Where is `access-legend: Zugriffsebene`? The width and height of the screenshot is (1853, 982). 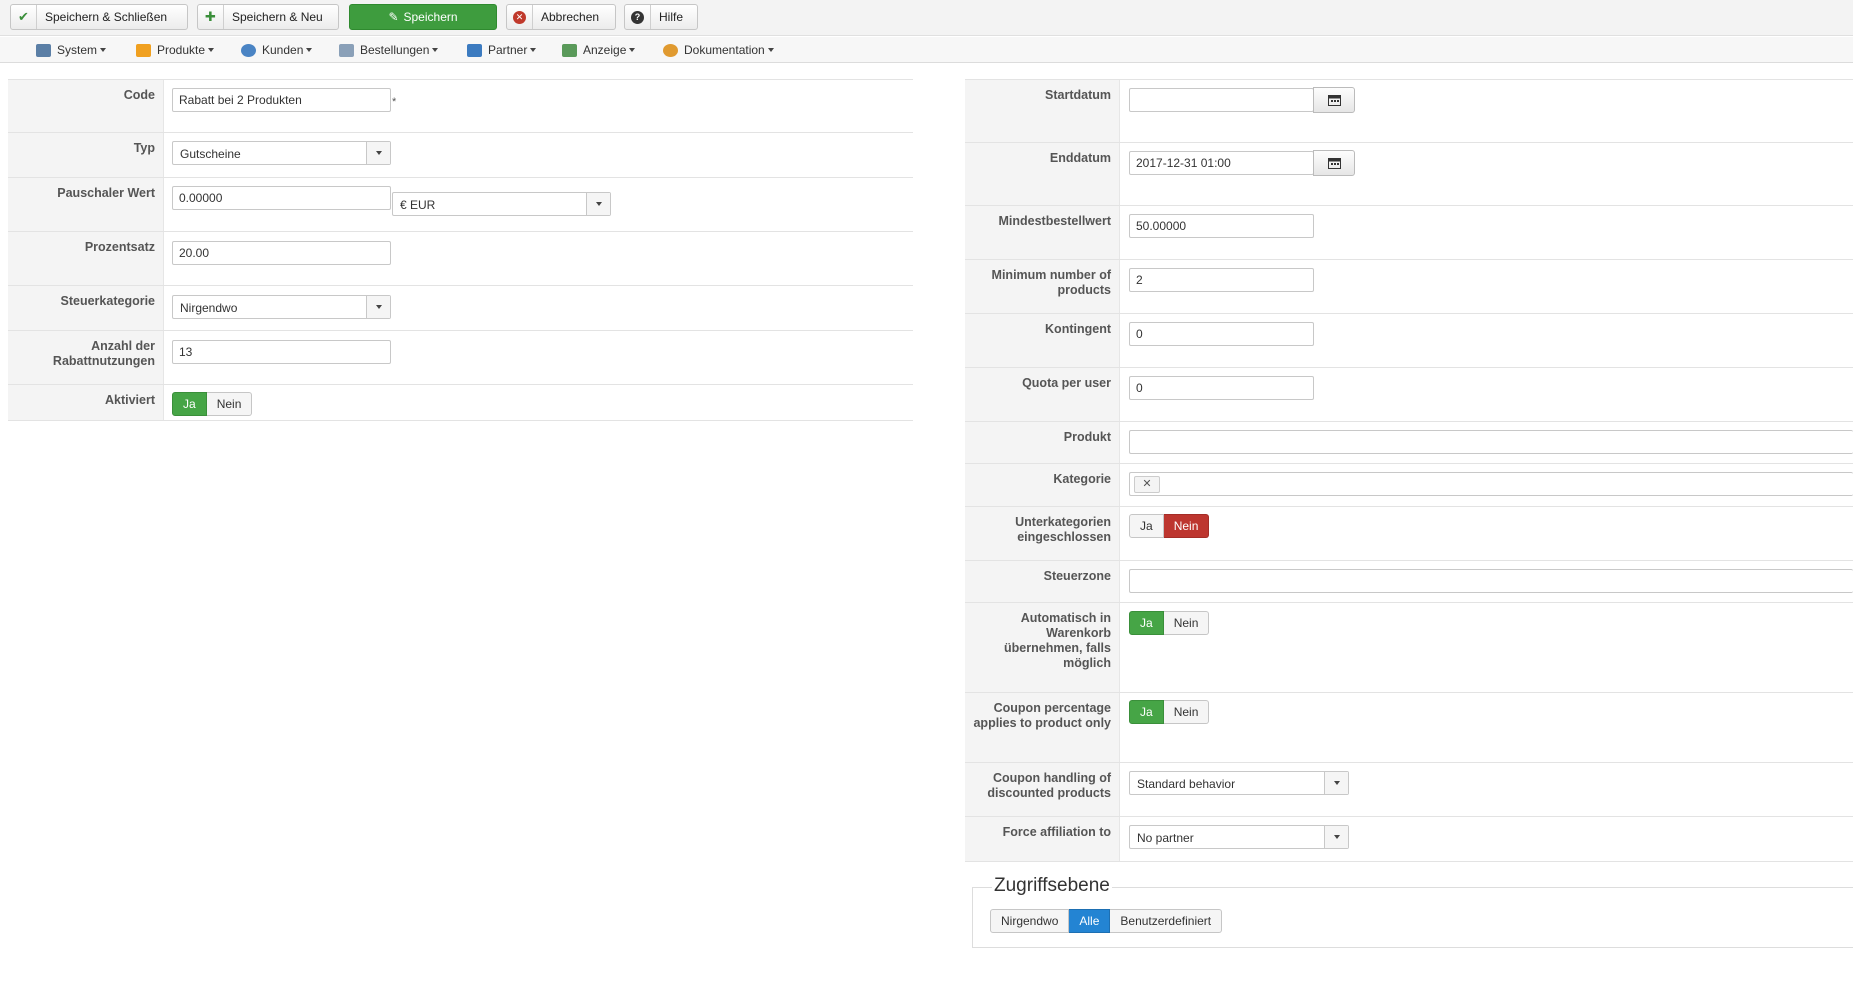 access-legend: Zugriffsebene is located at coordinates (1052, 886).